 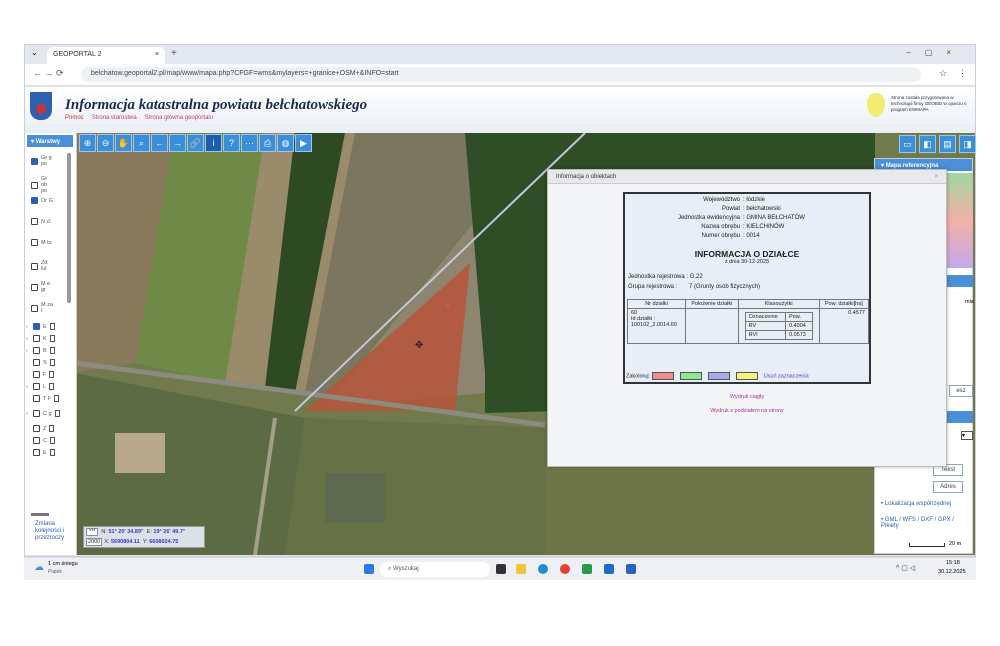 I want to click on app-icon-green, so click(x=587, y=569).